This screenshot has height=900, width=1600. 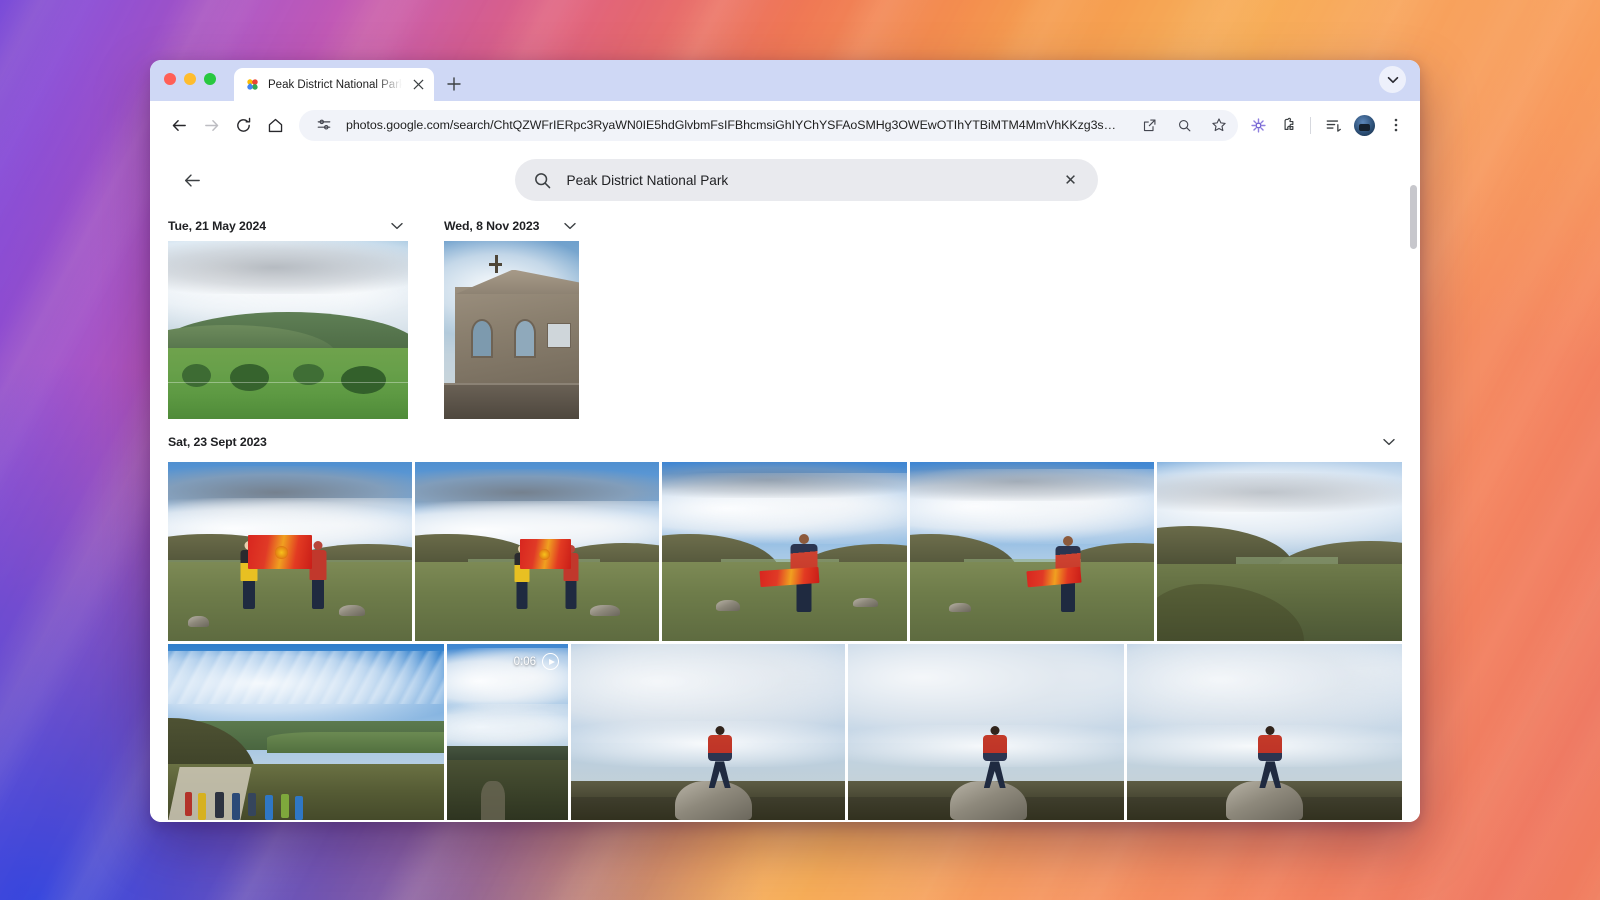 I want to click on minimize-window-button, so click(x=190, y=79).